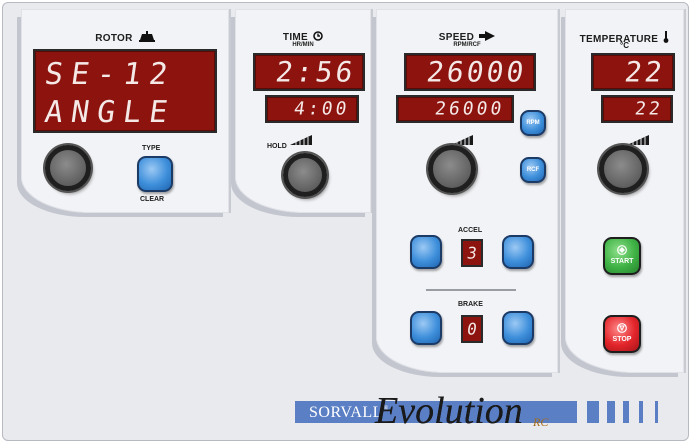 Image resolution: width=693 pixels, height=445 pixels. Describe the element at coordinates (315, 72) in the screenshot. I see `time-actual-value: 2:56` at that location.